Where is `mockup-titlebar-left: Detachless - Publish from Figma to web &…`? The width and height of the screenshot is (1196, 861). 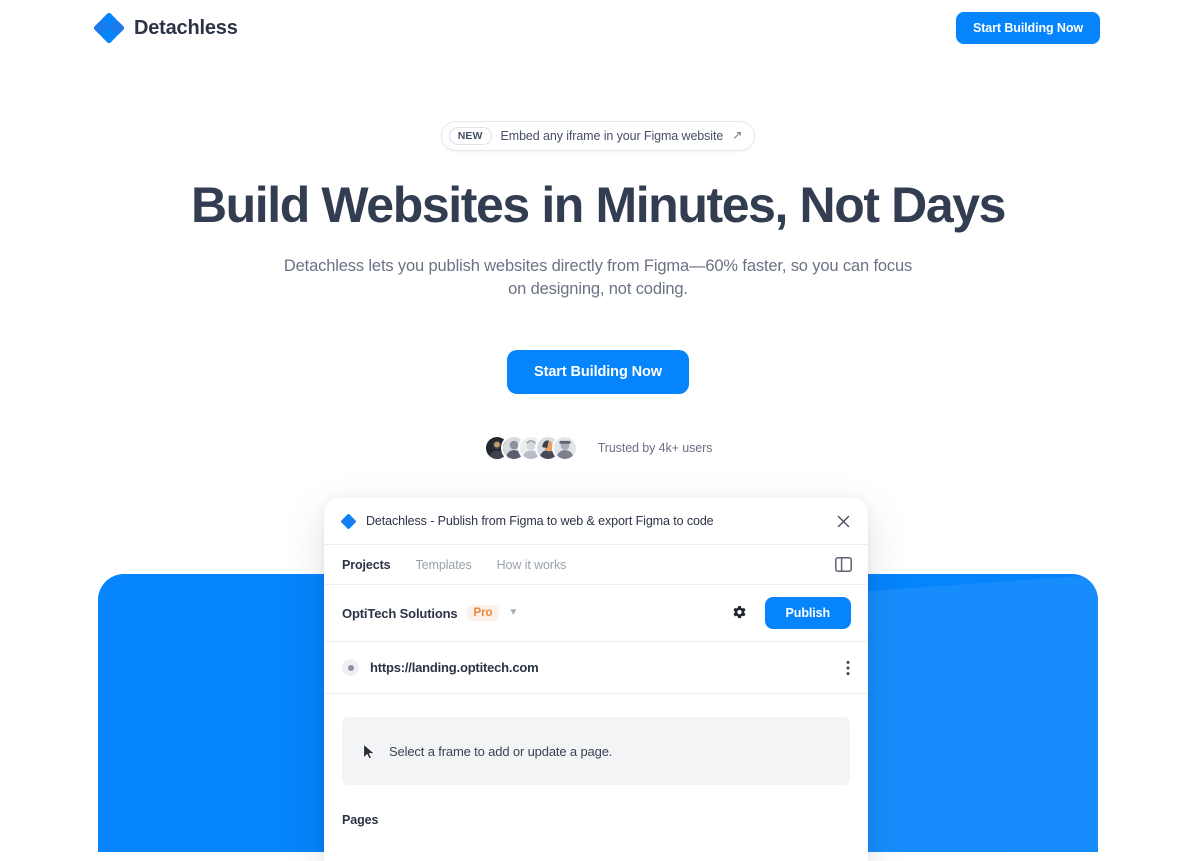
mockup-titlebar-left: Detachless - Publish from Figma to web &… is located at coordinates (527, 521).